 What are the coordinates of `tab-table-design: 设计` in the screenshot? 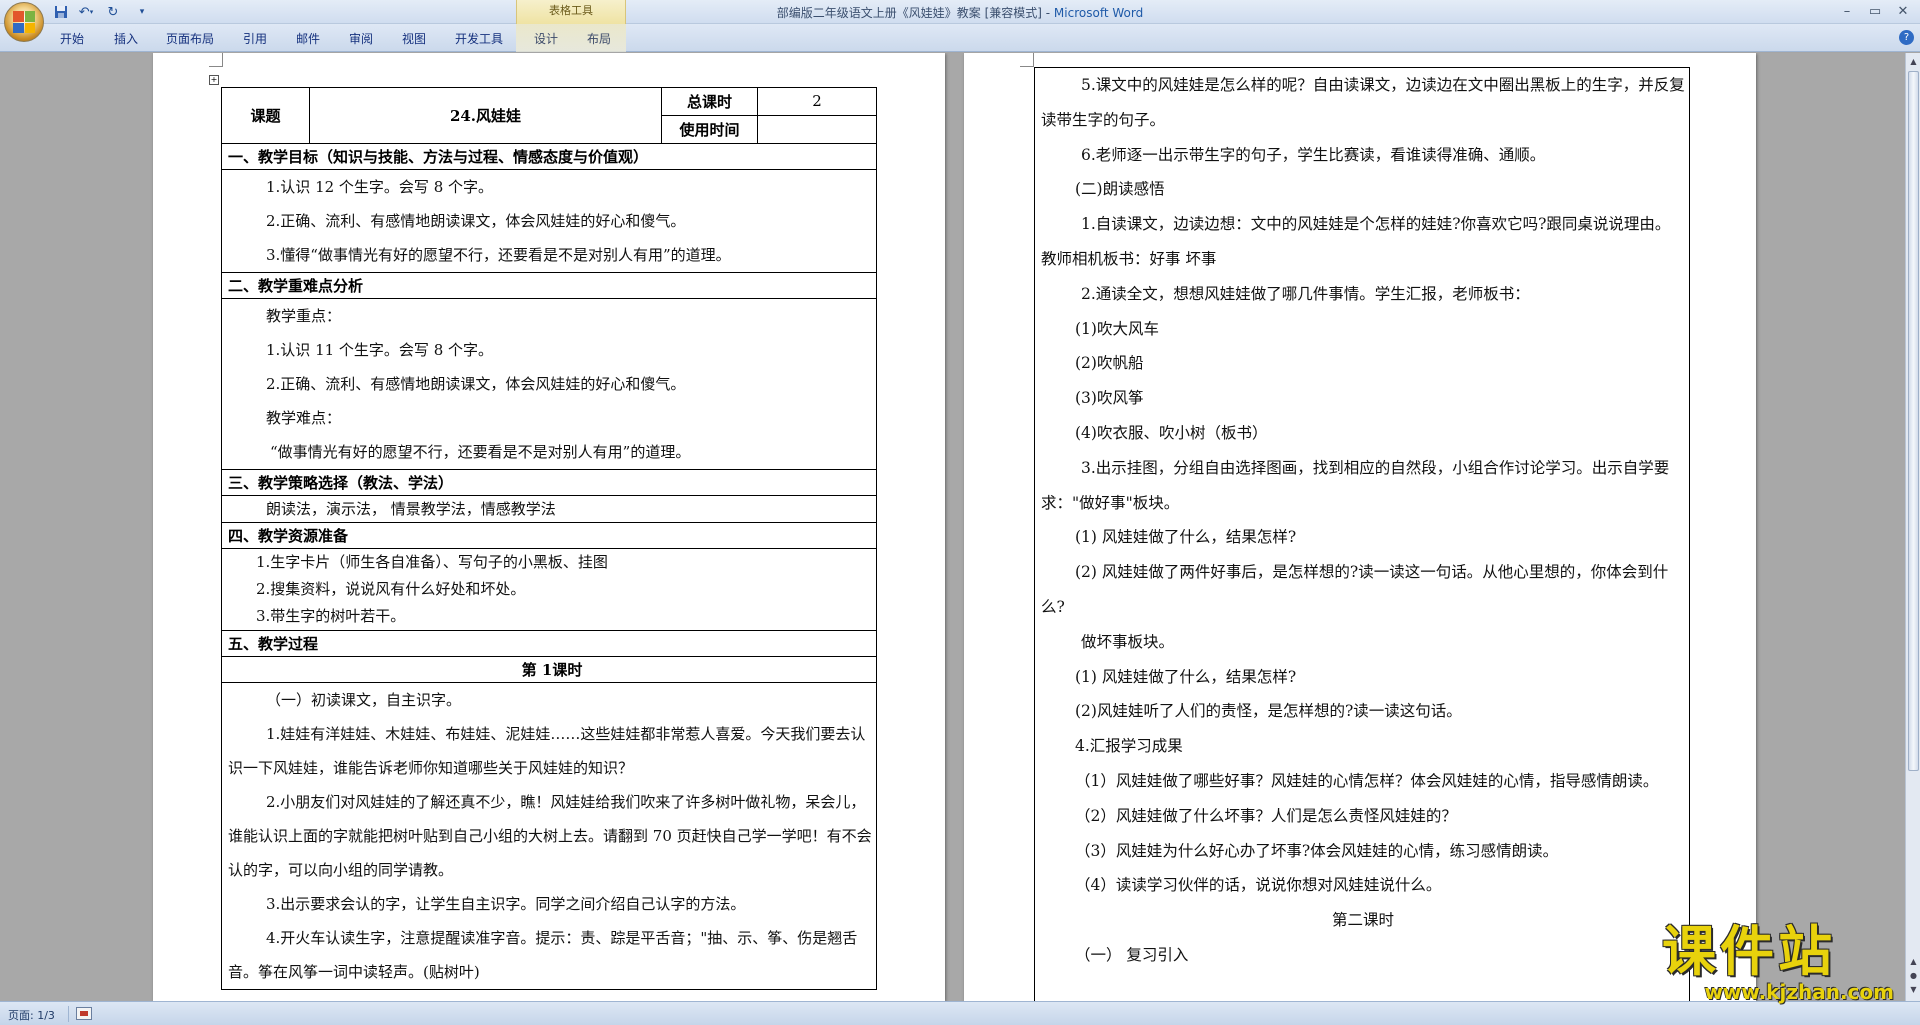 It's located at (546, 39).